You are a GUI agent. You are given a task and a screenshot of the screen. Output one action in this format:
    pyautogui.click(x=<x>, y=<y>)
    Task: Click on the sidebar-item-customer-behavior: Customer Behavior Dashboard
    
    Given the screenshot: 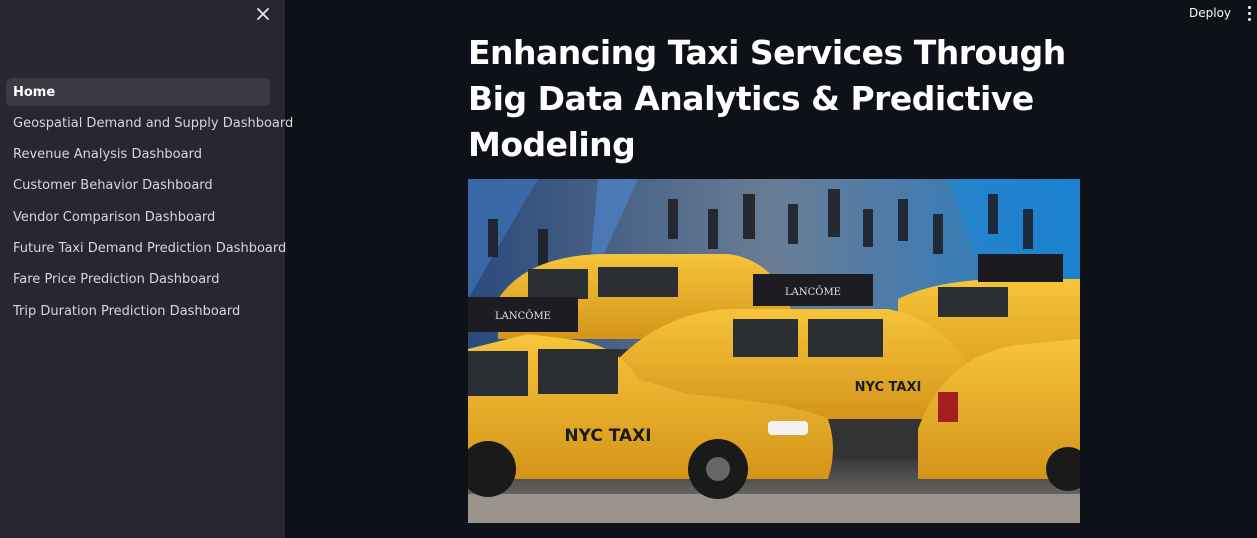 What is the action you would take?
    pyautogui.click(x=138, y=186)
    